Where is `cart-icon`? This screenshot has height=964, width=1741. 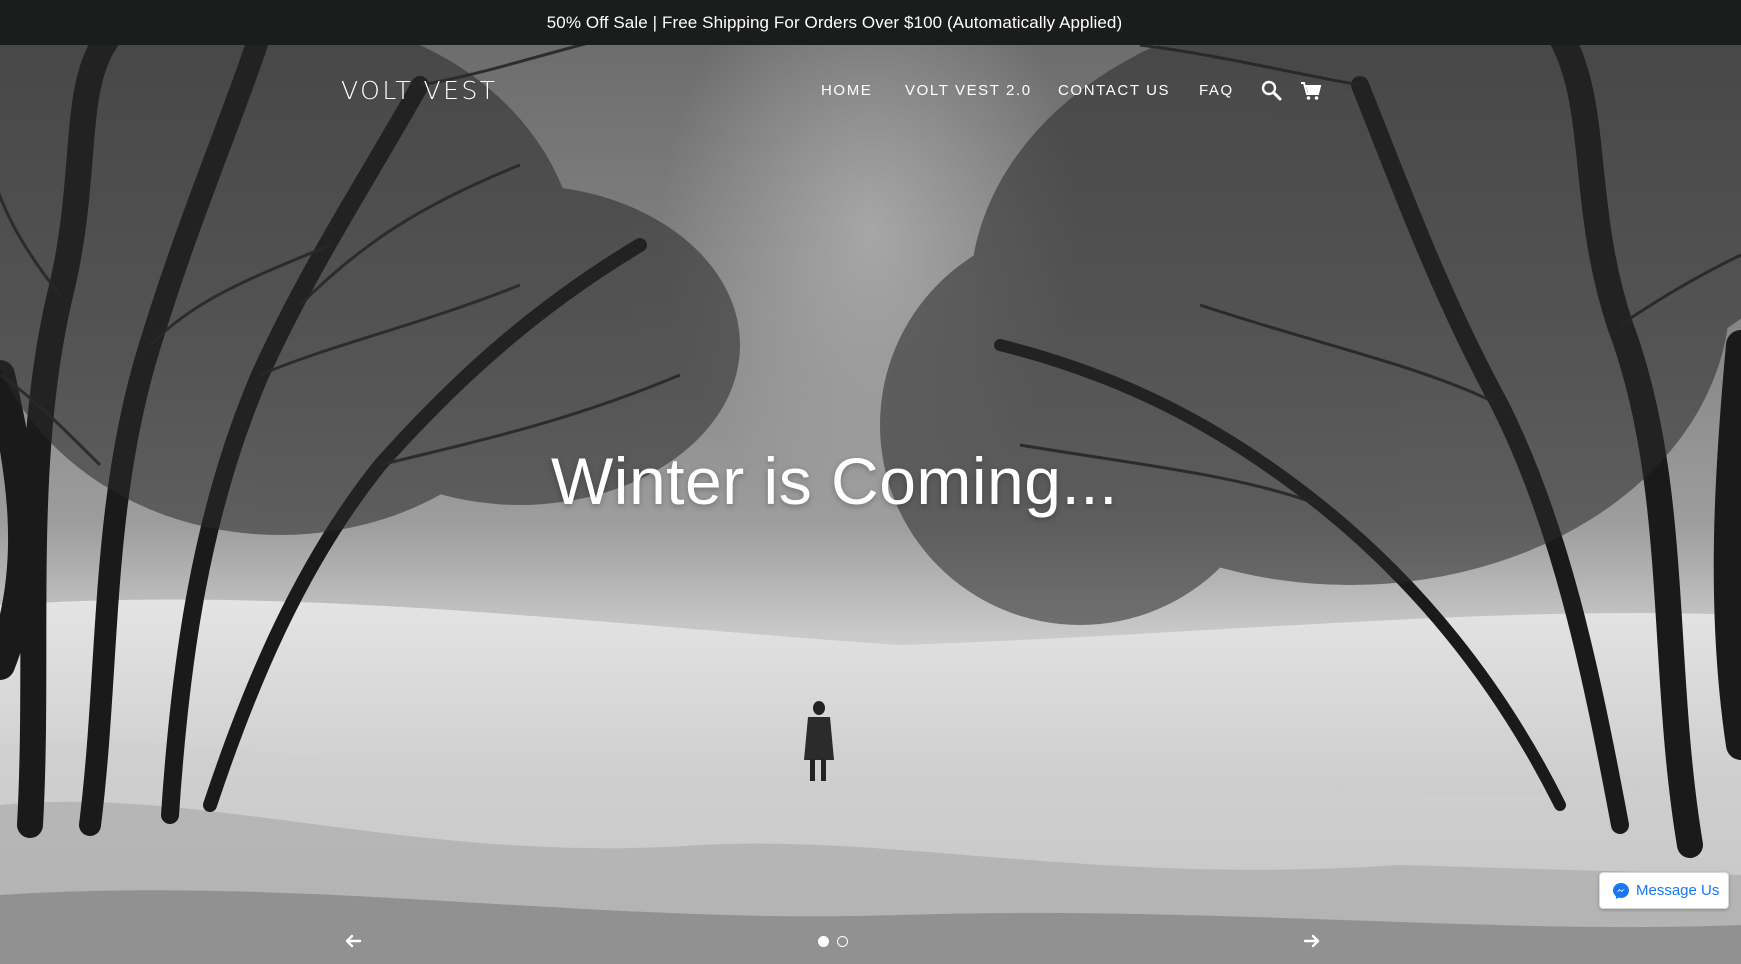 cart-icon is located at coordinates (1311, 91).